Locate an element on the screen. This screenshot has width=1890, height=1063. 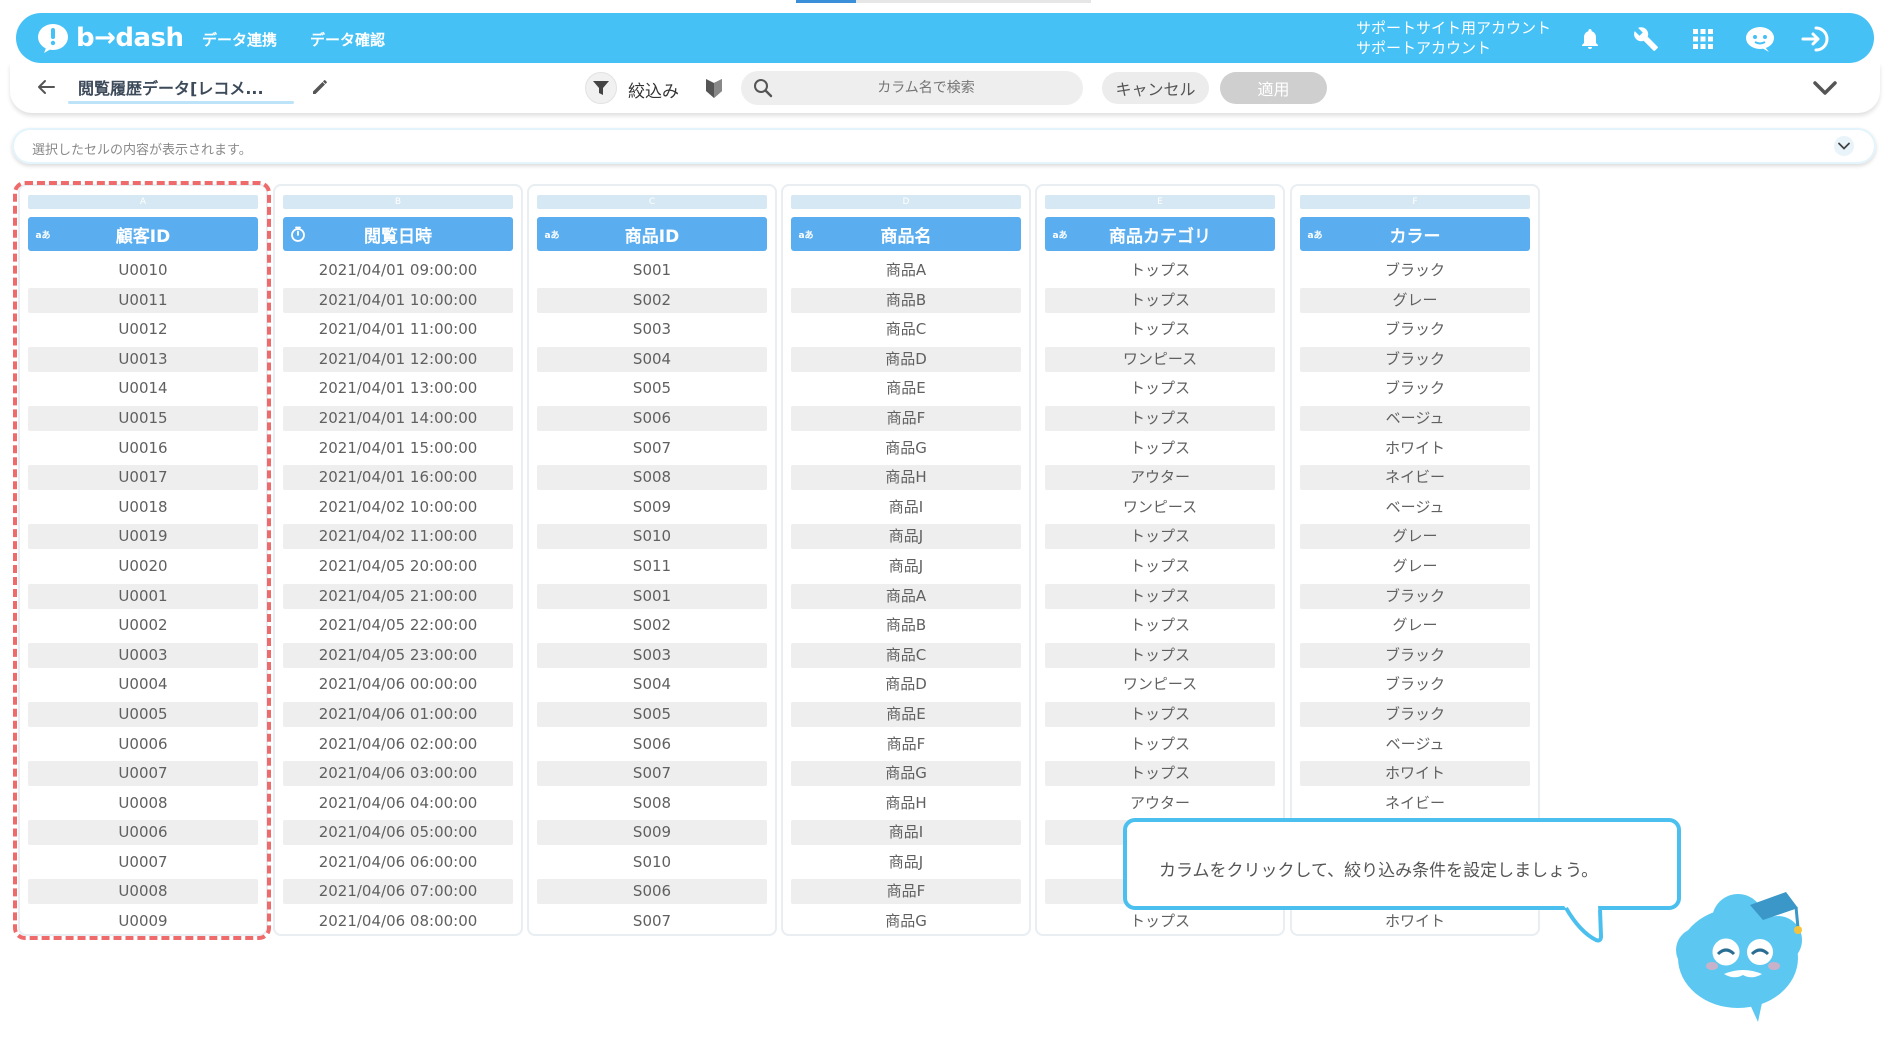
table-cell: 2021/04/01 13:00:00 is located at coordinates (398, 388).